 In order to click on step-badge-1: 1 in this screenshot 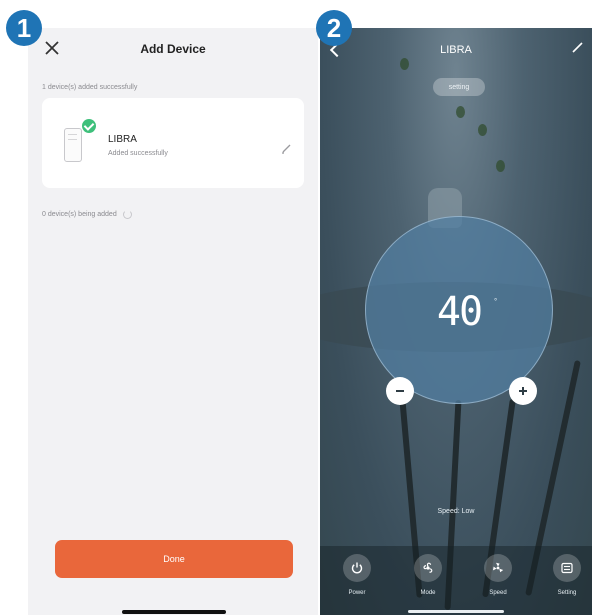, I will do `click(24, 28)`.